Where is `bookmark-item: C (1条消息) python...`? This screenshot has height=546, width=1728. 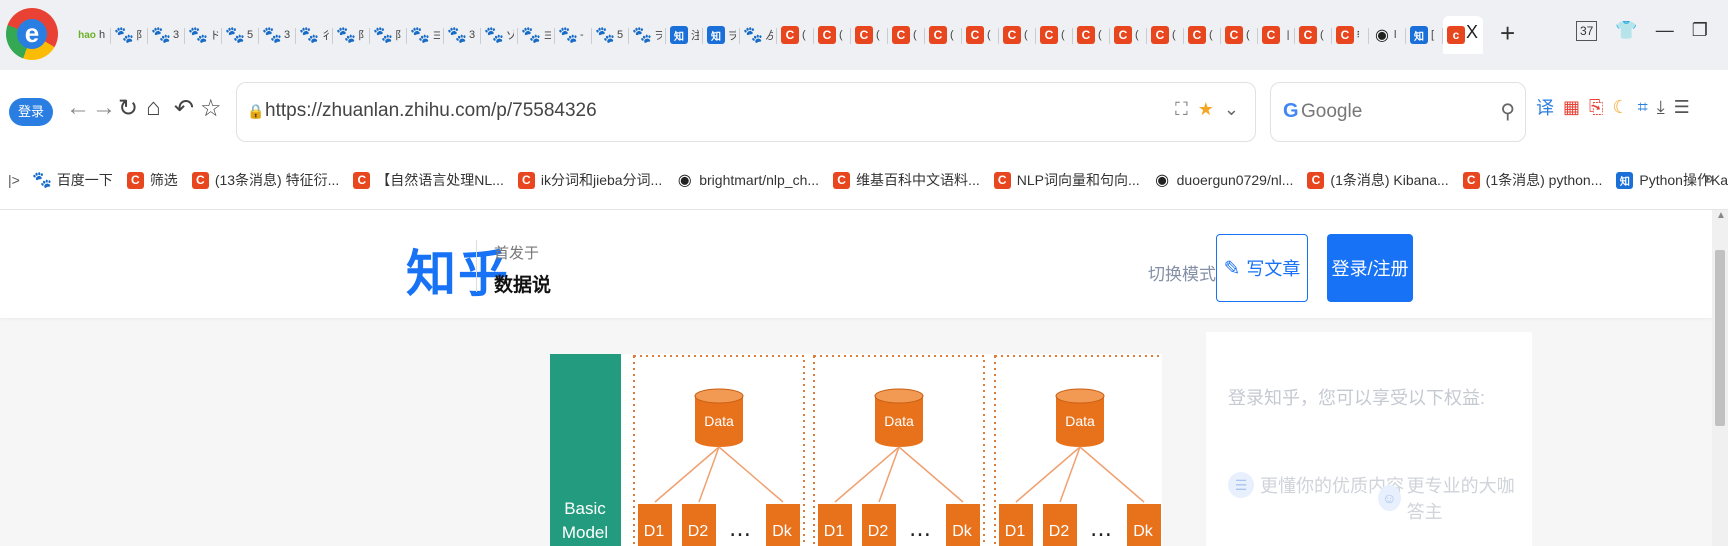
bookmark-item: C (1条消息) python... is located at coordinates (1532, 180).